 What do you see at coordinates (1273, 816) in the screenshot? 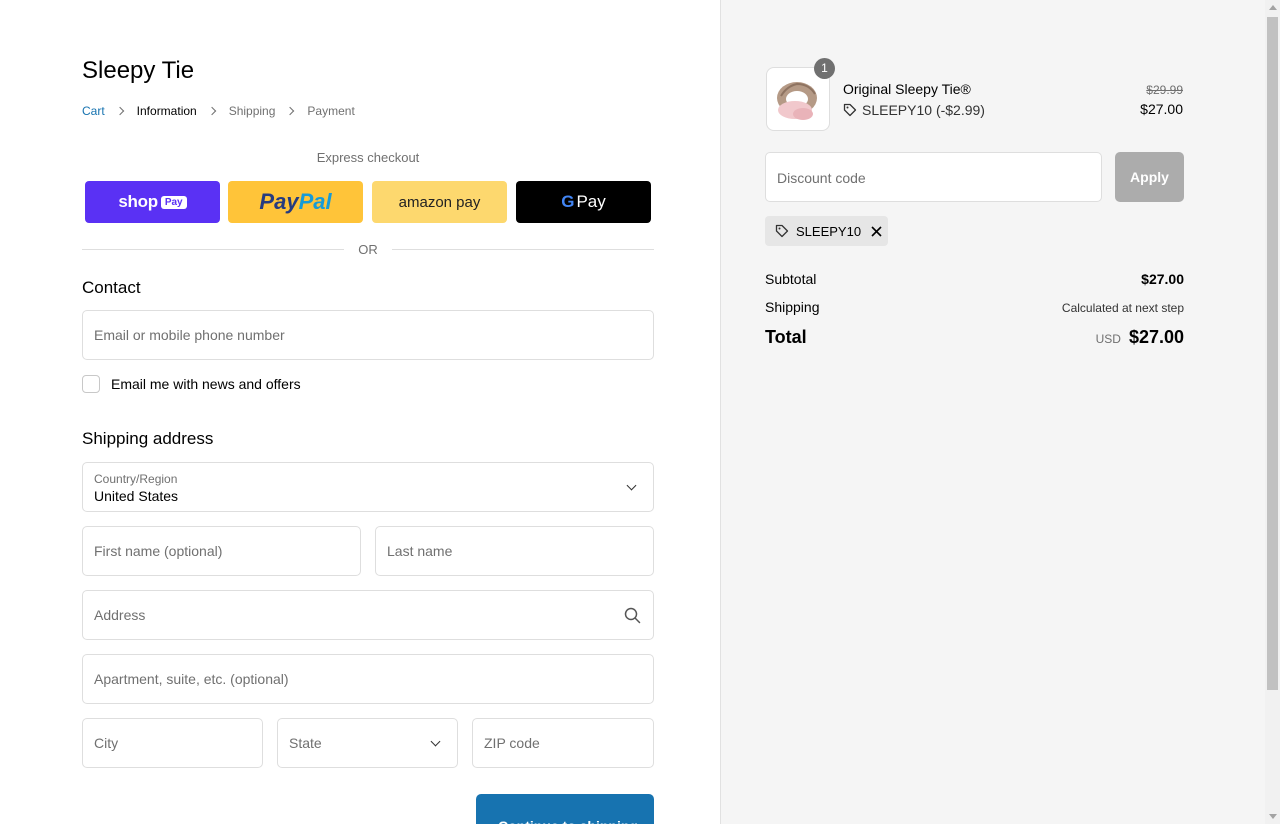
I see `scroll-down-icon` at bounding box center [1273, 816].